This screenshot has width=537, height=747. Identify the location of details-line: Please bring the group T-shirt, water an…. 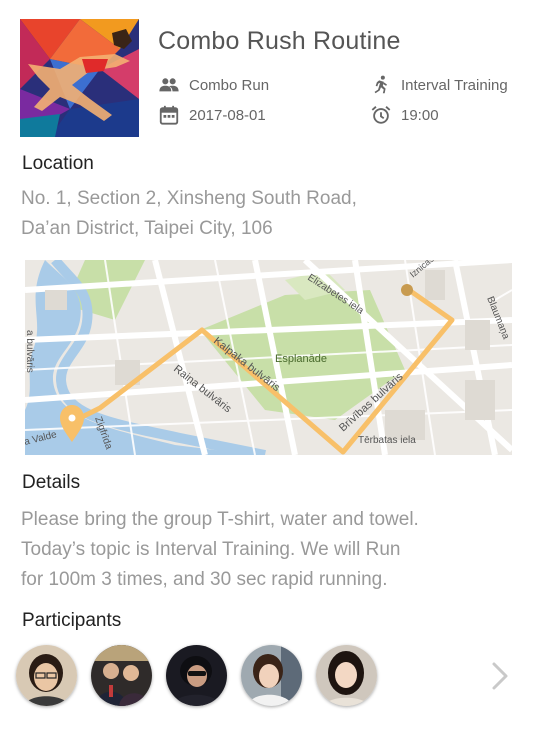
(220, 519).